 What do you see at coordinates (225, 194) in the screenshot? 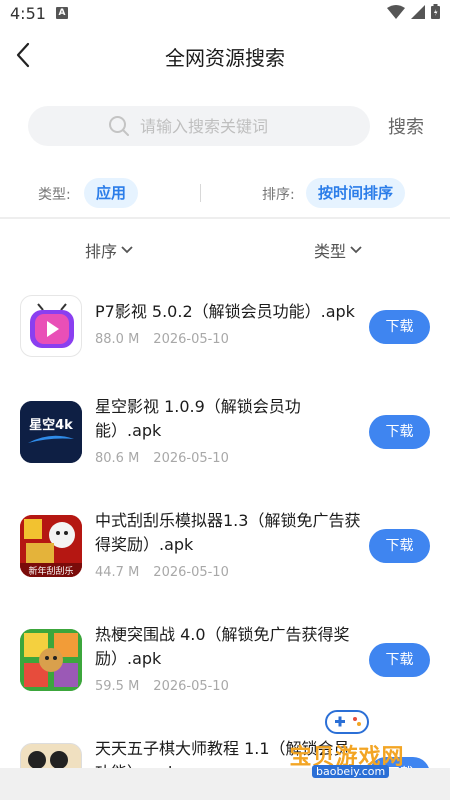
I see `filter-row: 类型: 应用 排序: 按时间排序` at bounding box center [225, 194].